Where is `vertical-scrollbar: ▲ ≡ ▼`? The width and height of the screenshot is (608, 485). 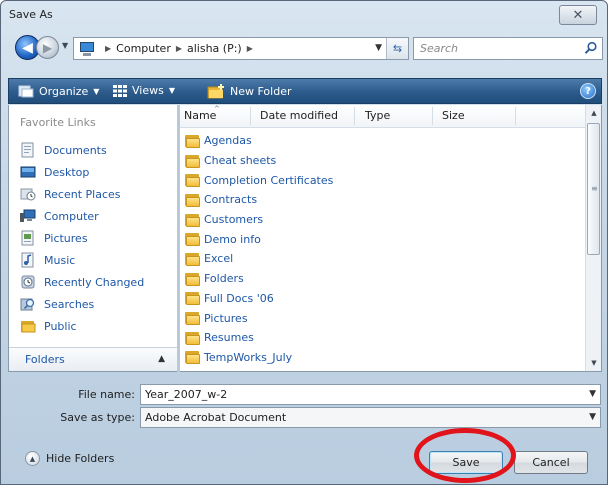
vertical-scrollbar: ▲ ≡ ▼ is located at coordinates (593, 238).